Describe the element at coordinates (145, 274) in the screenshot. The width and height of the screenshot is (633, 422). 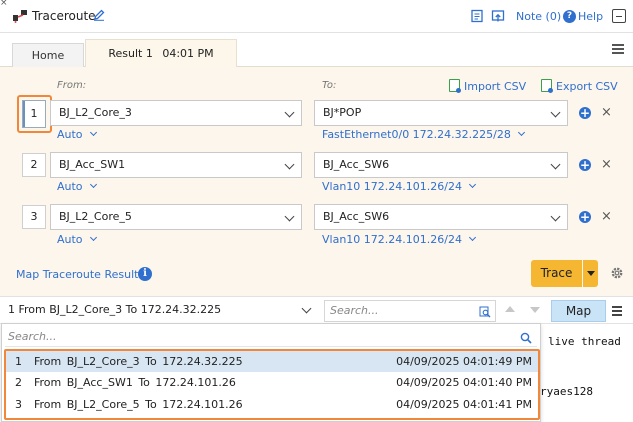
I see `info-icon: i` at that location.